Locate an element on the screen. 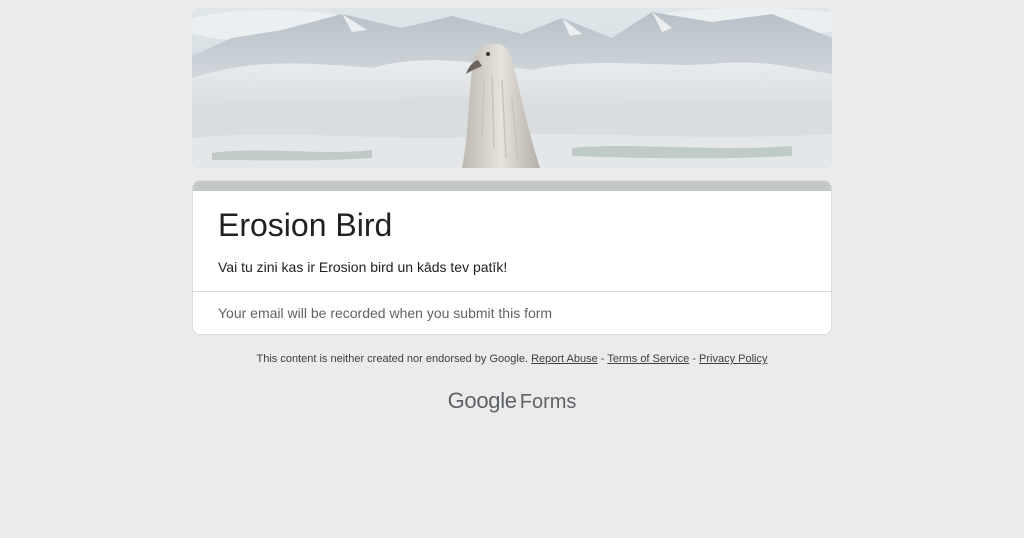 Image resolution: width=1024 pixels, height=538 pixels. google-forms-logo: Google Forms is located at coordinates (512, 402).